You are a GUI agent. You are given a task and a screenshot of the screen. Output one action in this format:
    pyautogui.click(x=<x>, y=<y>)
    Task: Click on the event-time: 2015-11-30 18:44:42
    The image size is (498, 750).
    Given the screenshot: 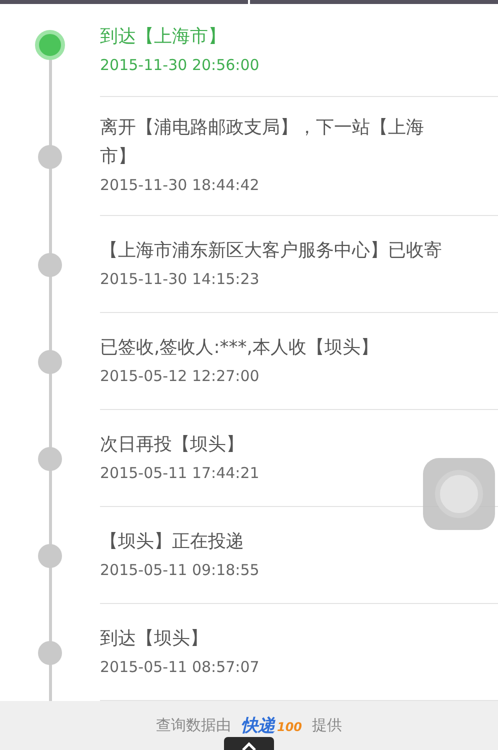 What is the action you would take?
    pyautogui.click(x=180, y=185)
    